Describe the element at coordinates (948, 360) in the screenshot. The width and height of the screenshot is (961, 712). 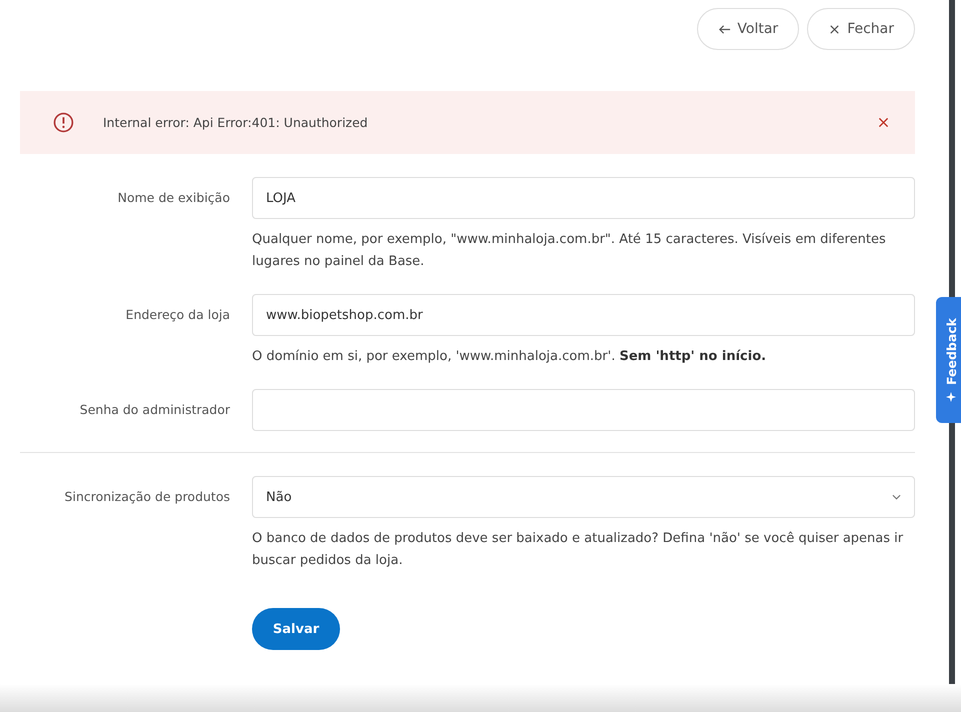
I see `feedback-tab: Feedback` at that location.